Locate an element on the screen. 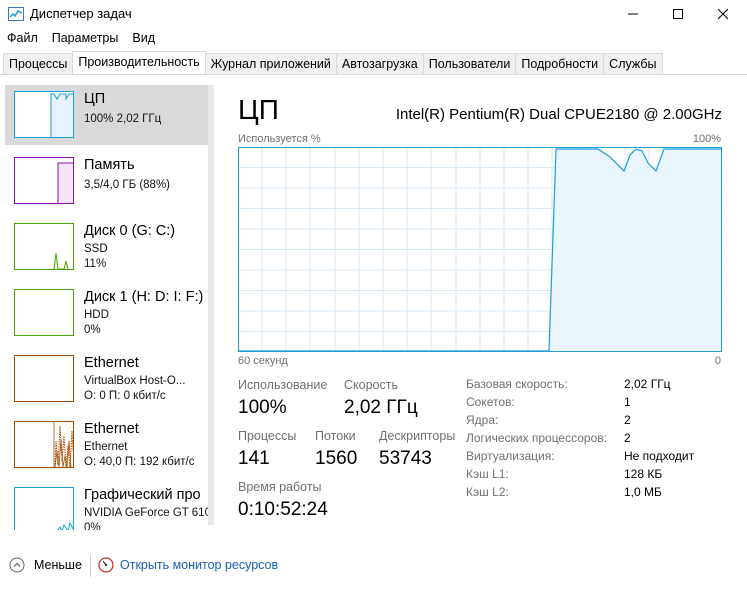 This screenshot has width=747, height=592. graph-y-label: Используется % is located at coordinates (279, 139).